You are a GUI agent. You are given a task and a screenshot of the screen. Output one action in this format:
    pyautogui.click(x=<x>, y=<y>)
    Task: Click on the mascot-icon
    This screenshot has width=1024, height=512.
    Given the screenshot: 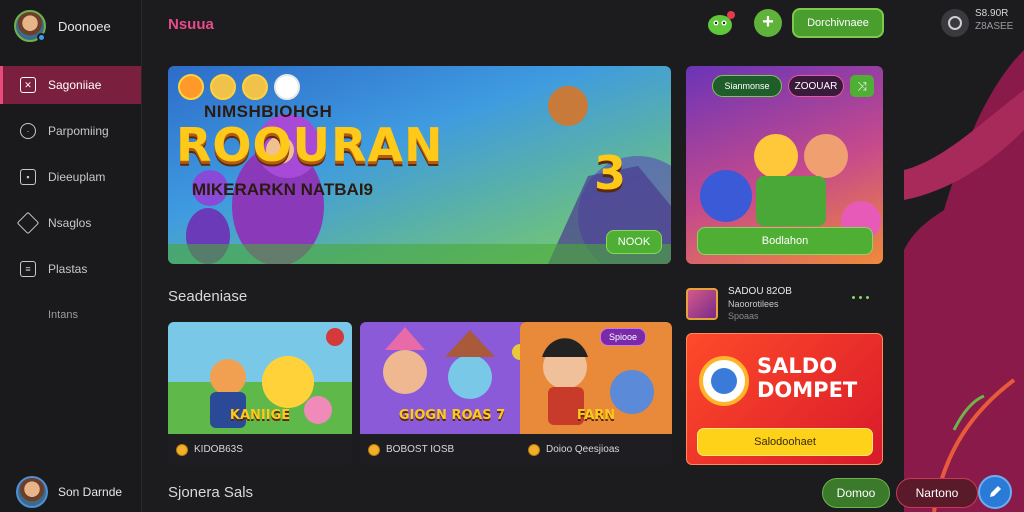 What is the action you would take?
    pyautogui.click(x=721, y=23)
    